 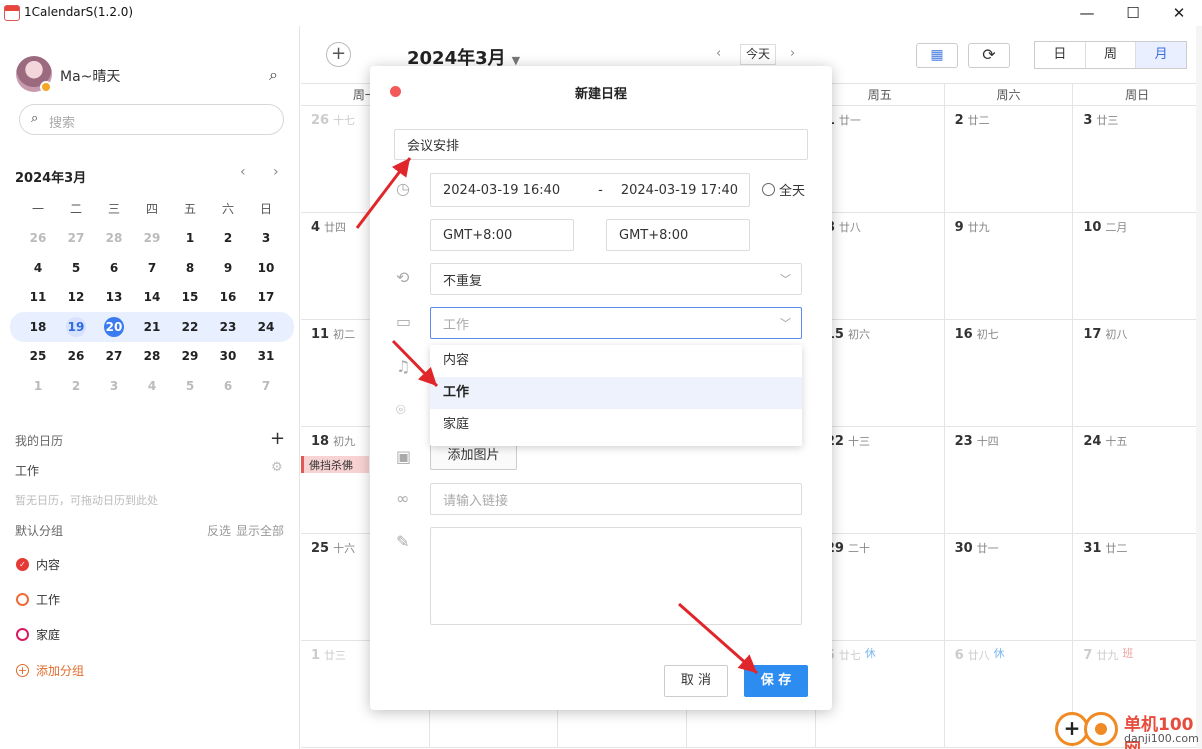 What do you see at coordinates (38, 297) in the screenshot?
I see `mini-day: 11` at bounding box center [38, 297].